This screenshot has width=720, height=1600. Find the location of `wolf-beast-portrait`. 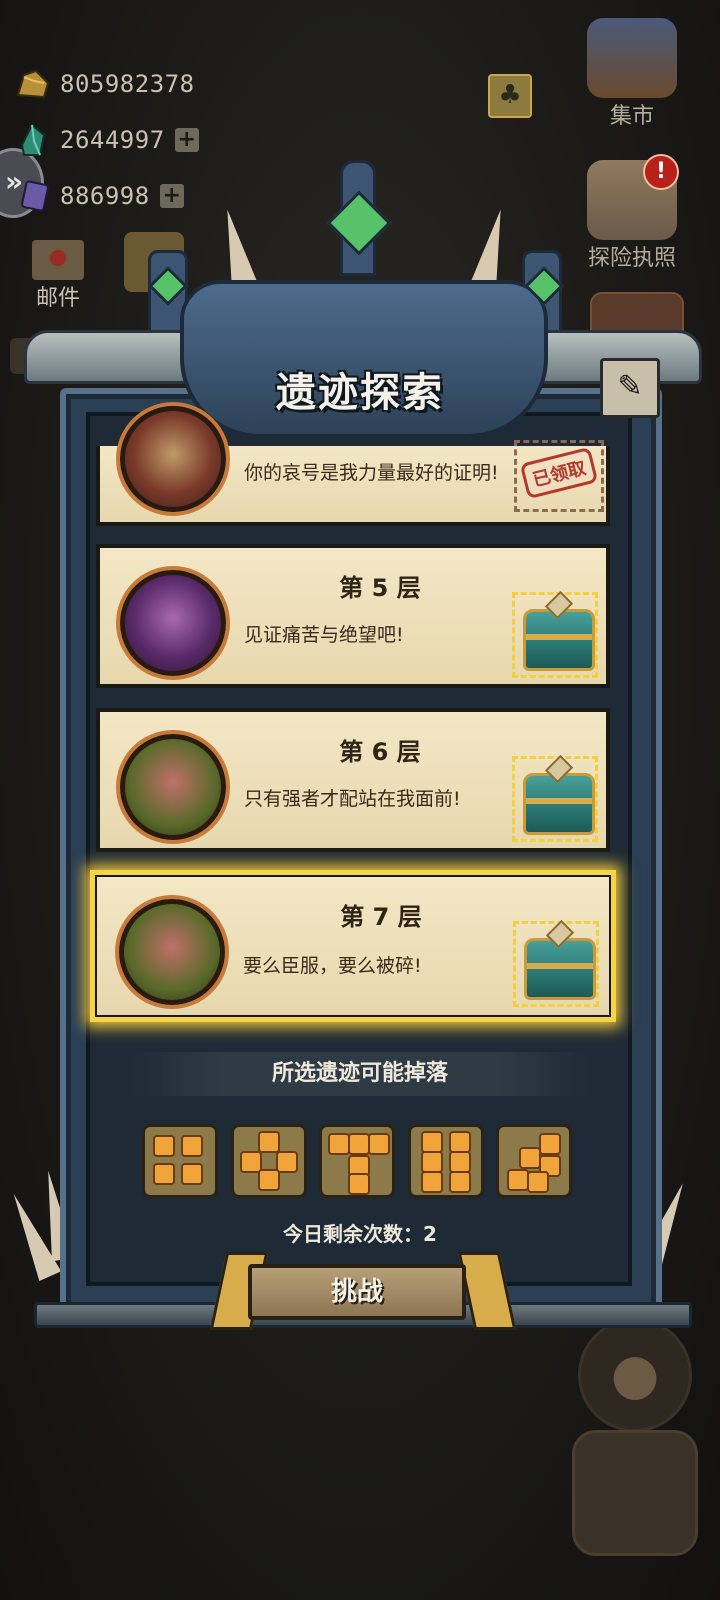

wolf-beast-portrait is located at coordinates (173, 623).